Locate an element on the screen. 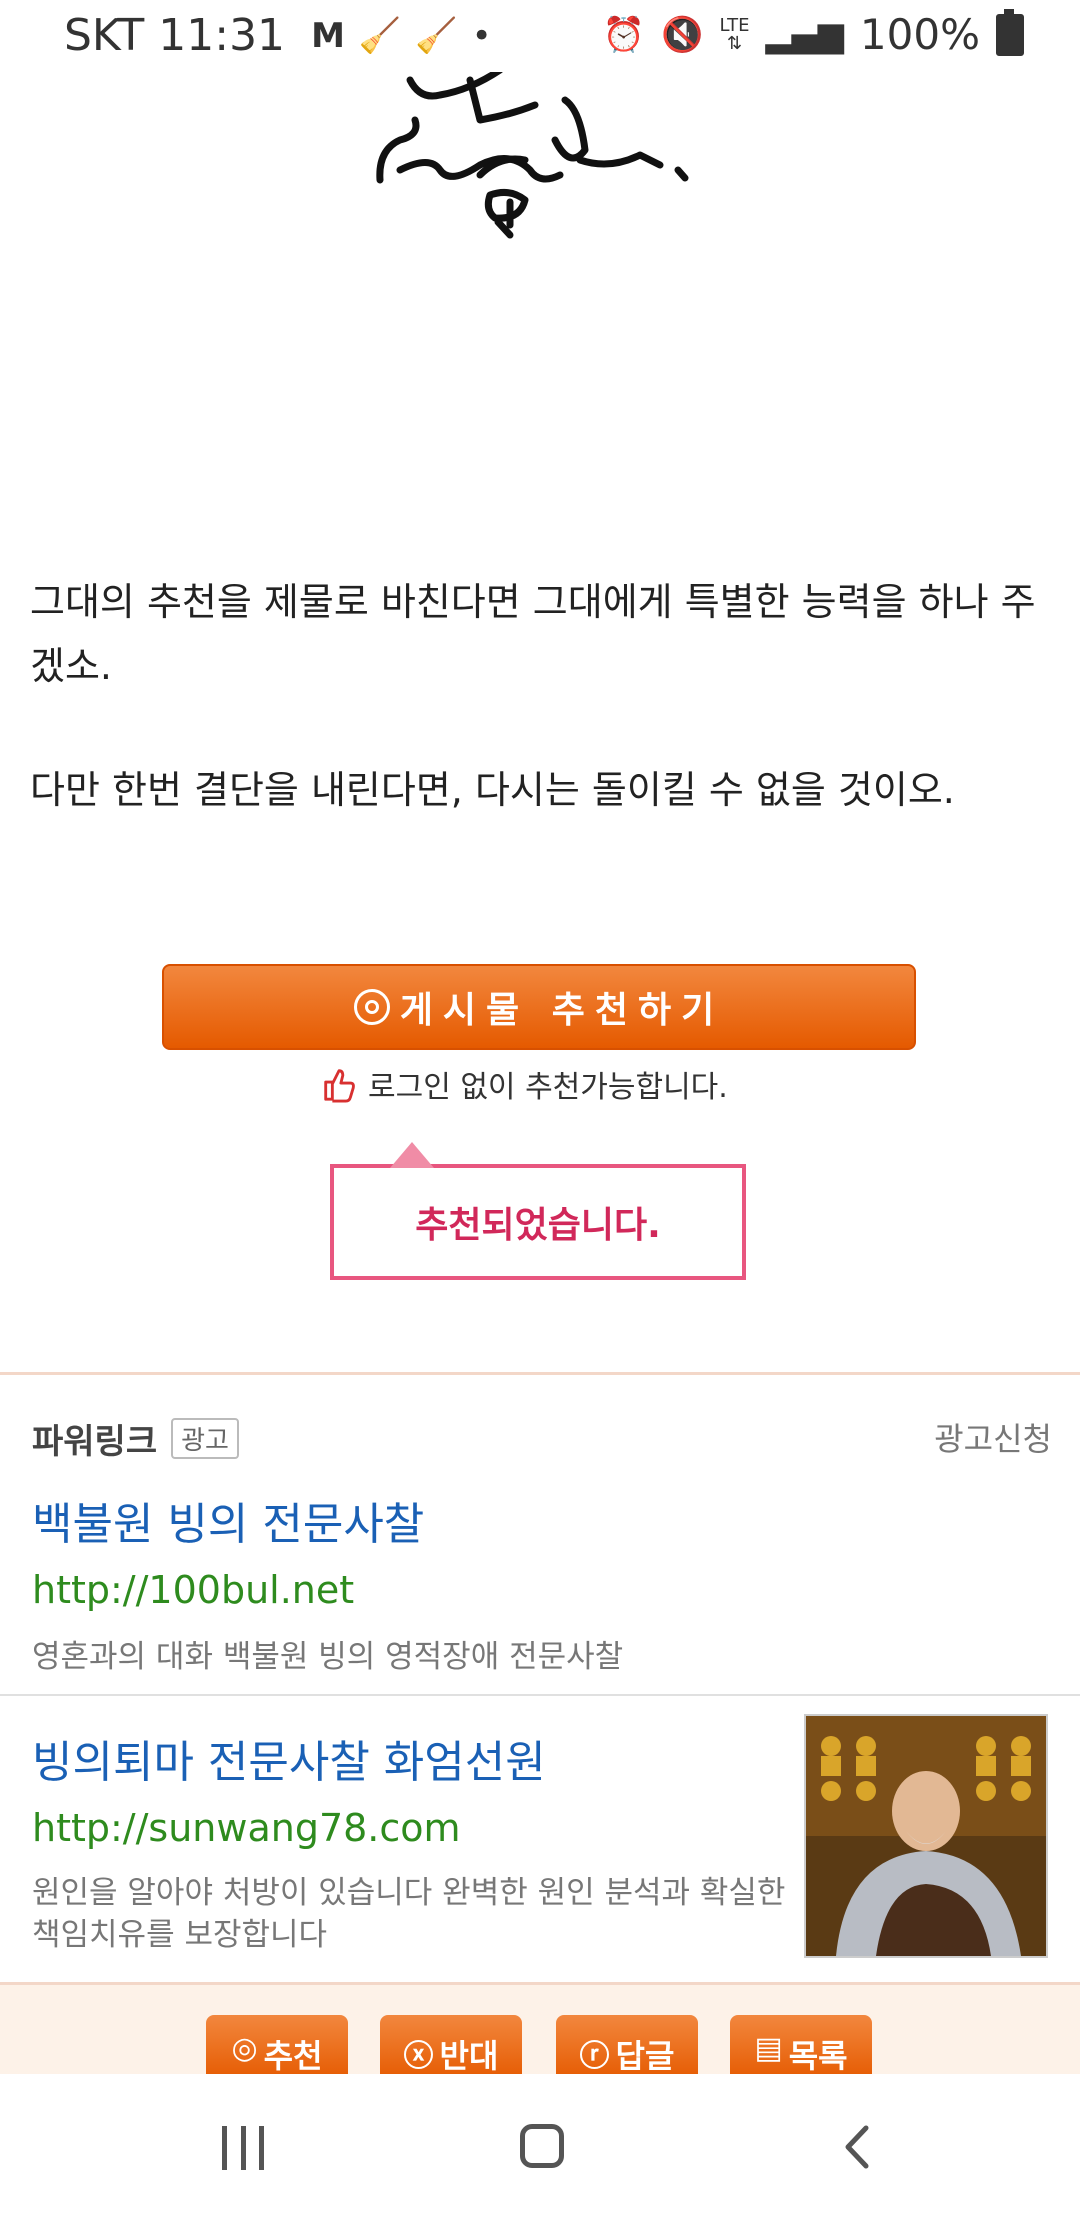 The height and width of the screenshot is (2220, 1080). recommend-button: ◎ 추천 is located at coordinates (277, 2048).